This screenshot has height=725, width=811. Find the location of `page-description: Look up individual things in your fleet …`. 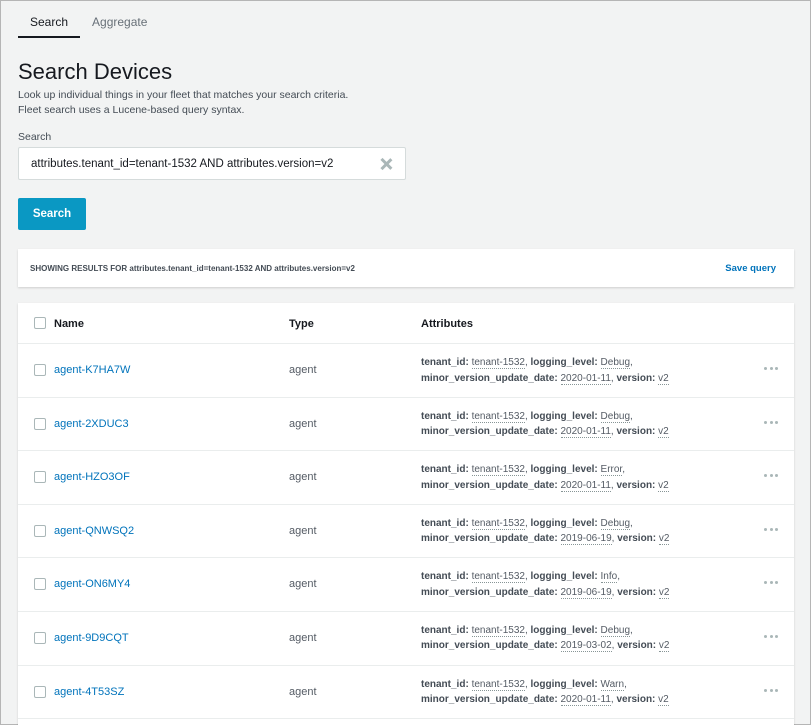

page-description: Look up individual things in your fleet … is located at coordinates (183, 103).